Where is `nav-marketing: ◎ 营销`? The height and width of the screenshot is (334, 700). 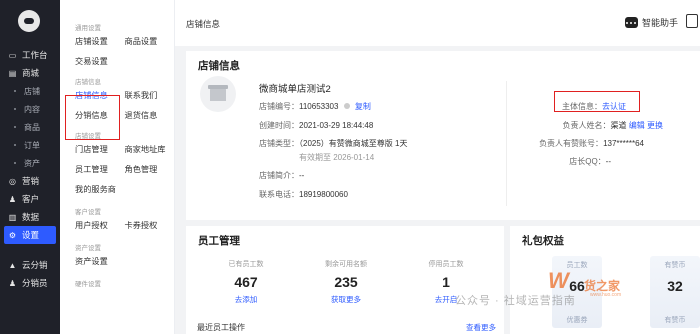 nav-marketing: ◎ 营销 is located at coordinates (30, 181).